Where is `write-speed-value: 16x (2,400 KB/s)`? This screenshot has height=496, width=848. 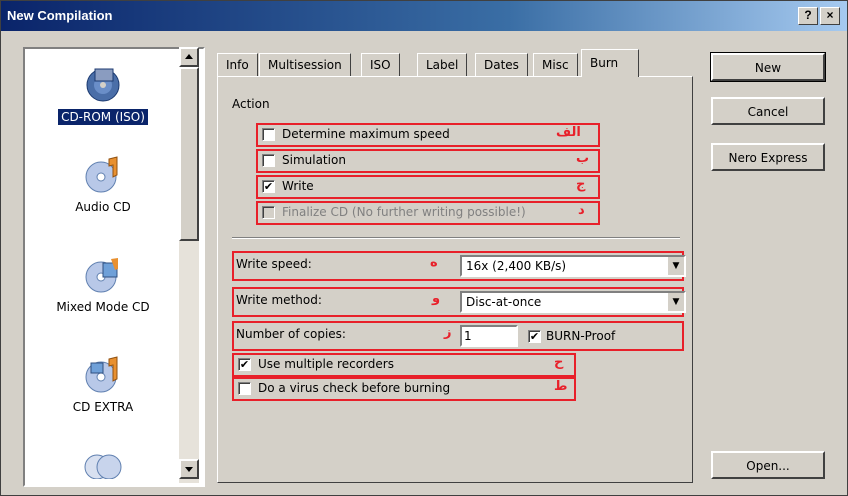 write-speed-value: 16x (2,400 KB/s) is located at coordinates (516, 266).